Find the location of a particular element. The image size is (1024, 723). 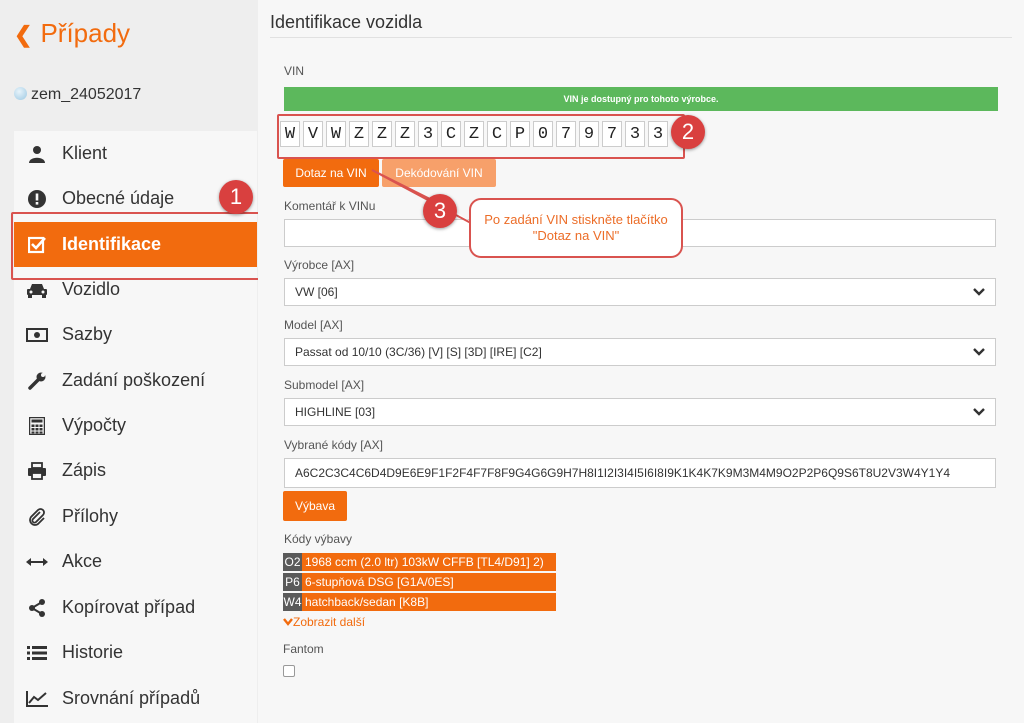

callout-pointer is located at coordinates (427, 199).